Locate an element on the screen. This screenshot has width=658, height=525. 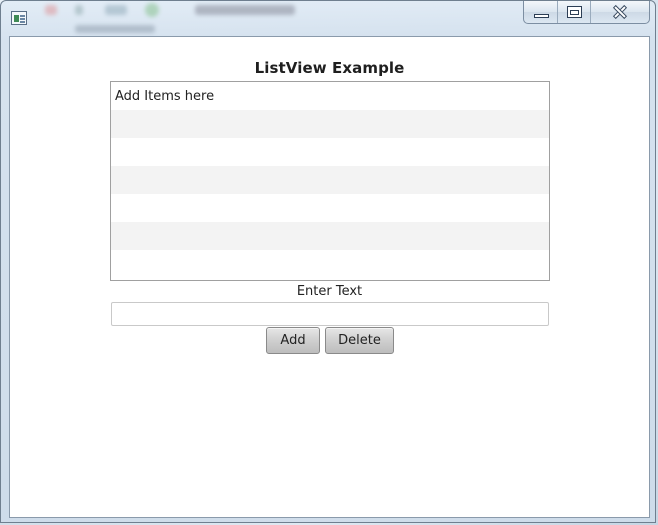
caption-buttons is located at coordinates (586, 12).